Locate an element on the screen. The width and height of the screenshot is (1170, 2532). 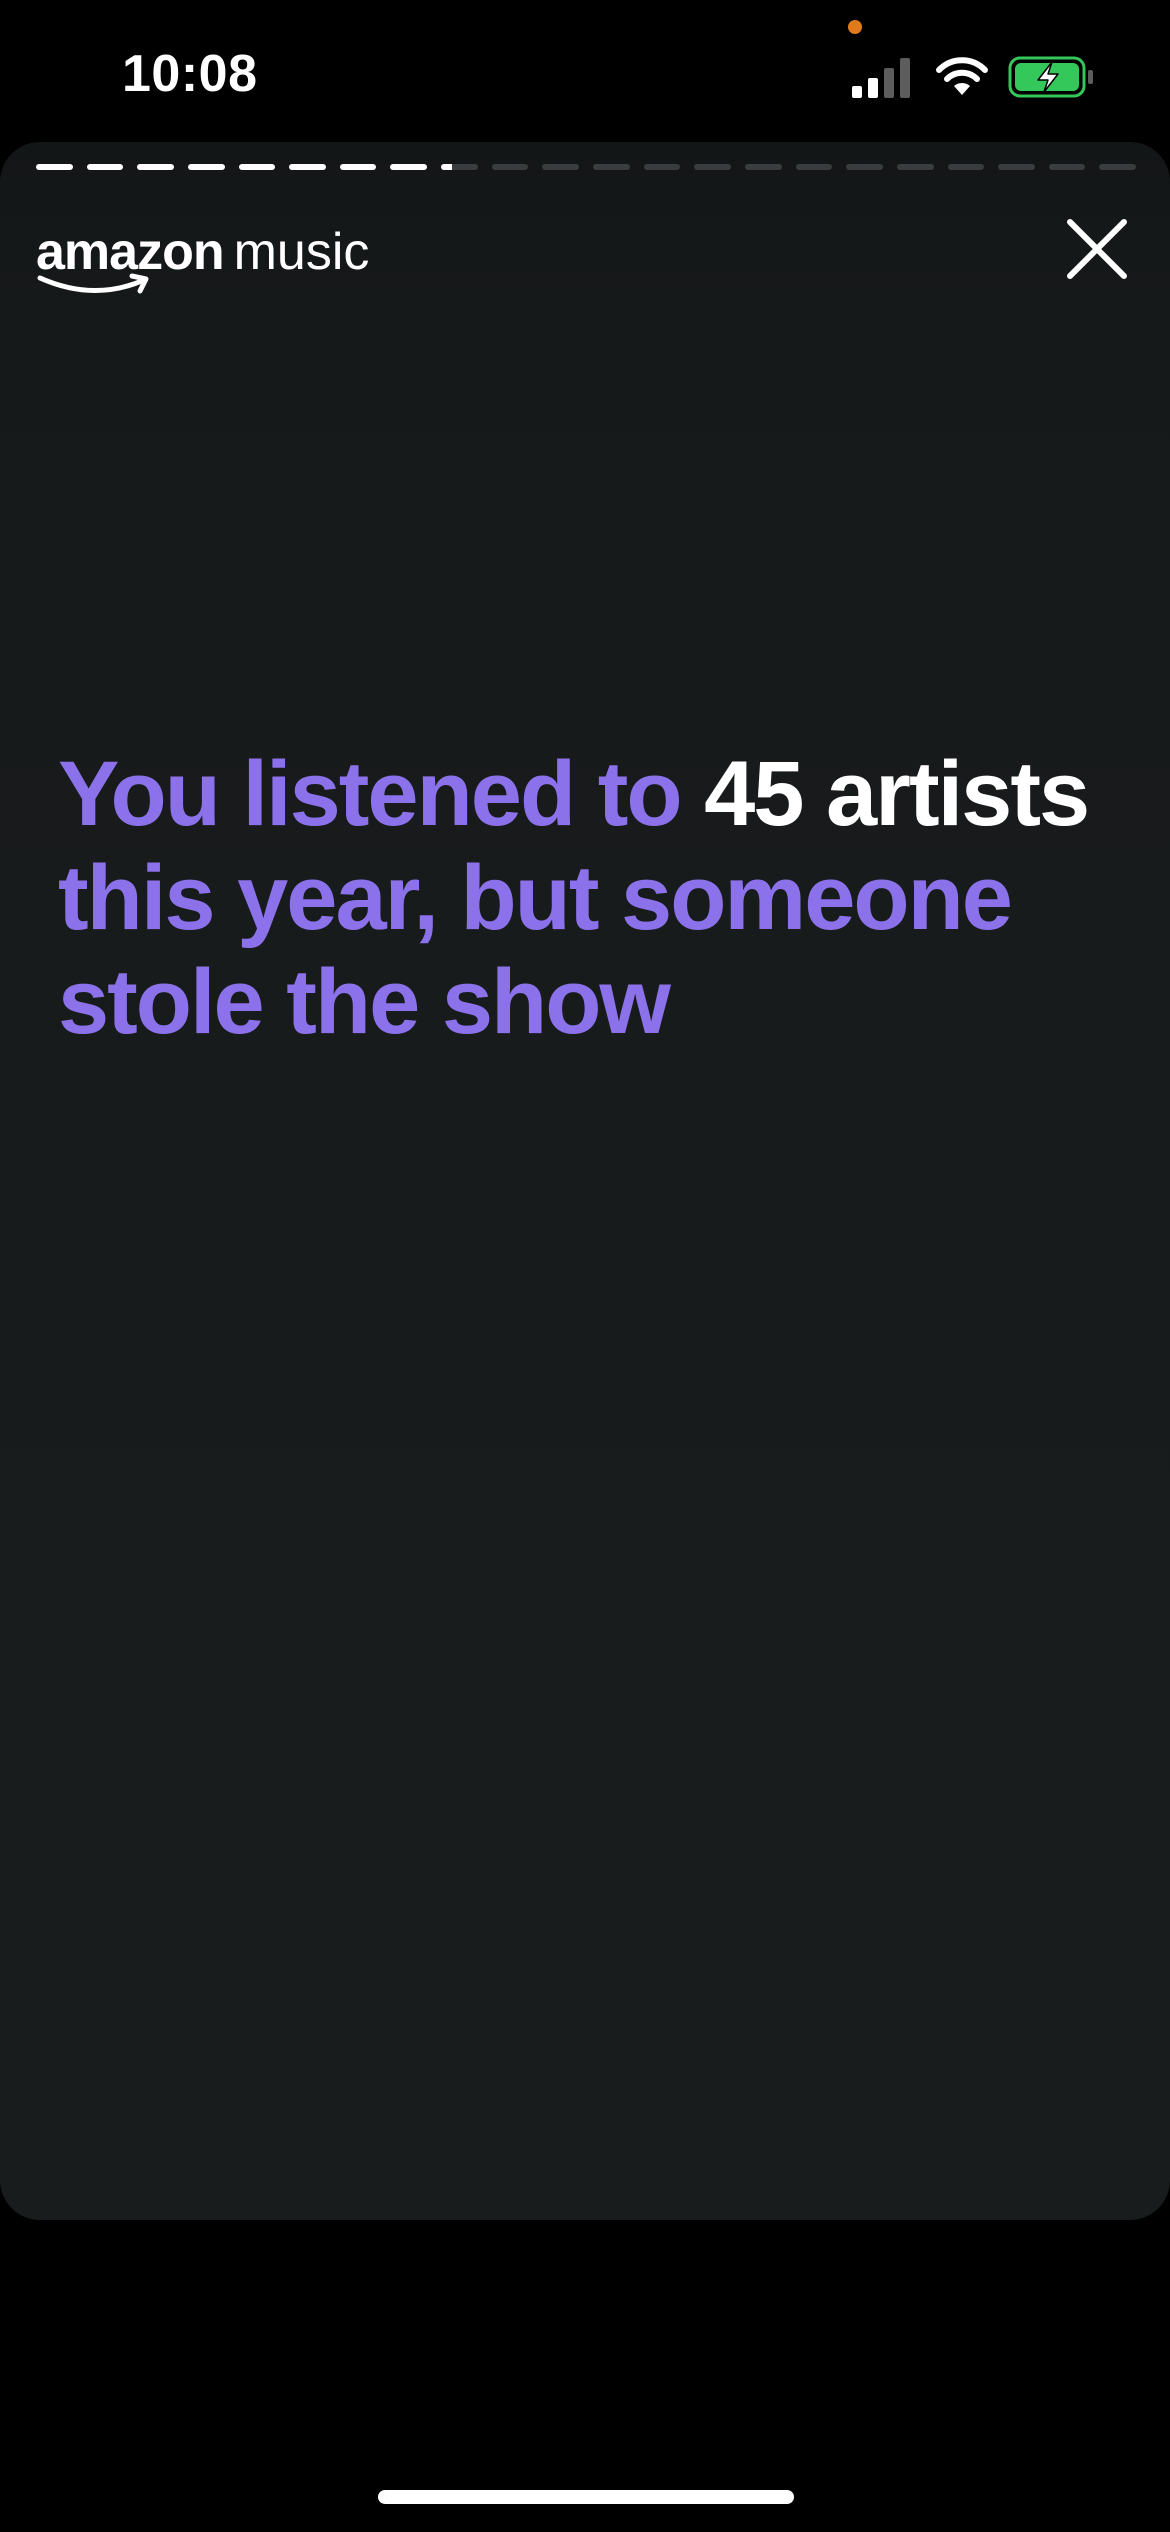
close-icon is located at coordinates (1097, 249).